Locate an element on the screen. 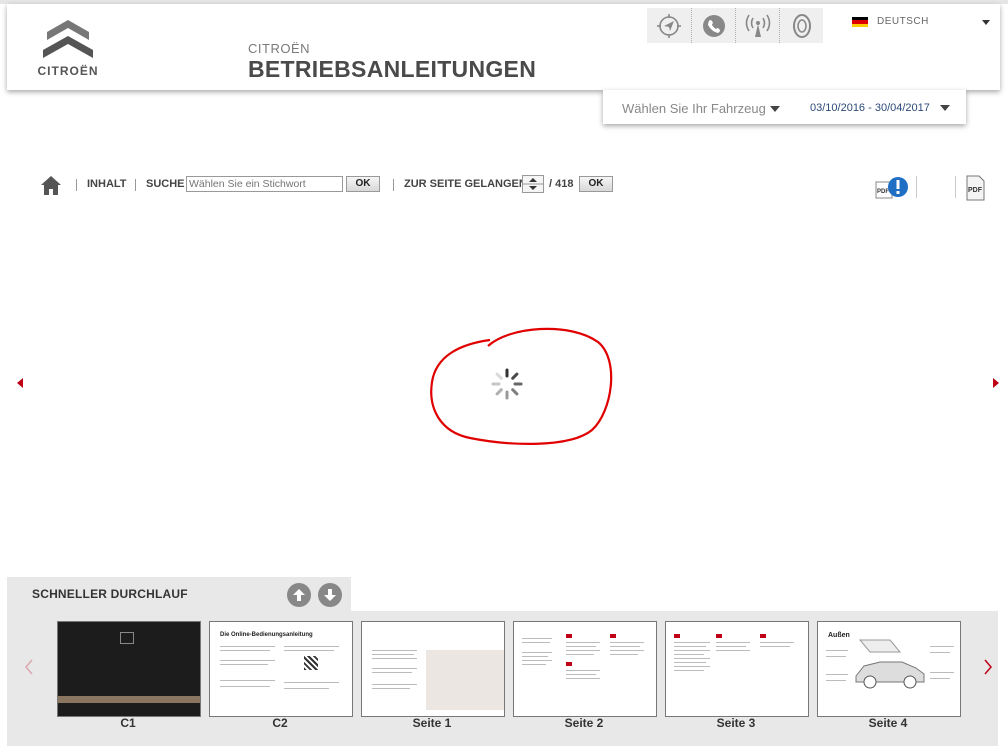 This screenshot has height=746, width=1008. loading-spinner-icon is located at coordinates (507, 384).